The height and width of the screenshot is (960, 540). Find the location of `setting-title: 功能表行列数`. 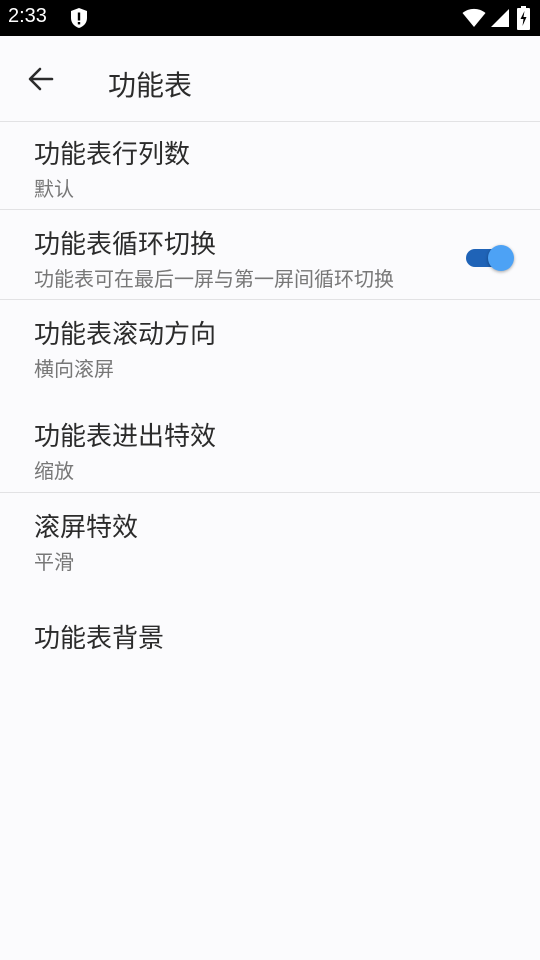

setting-title: 功能表行列数 is located at coordinates (112, 155).